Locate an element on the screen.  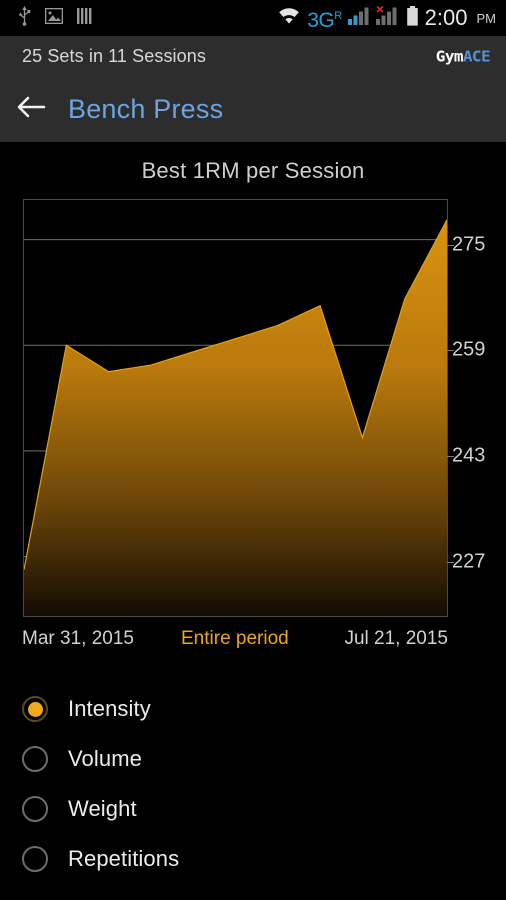
gymace-logo: GymACE is located at coordinates (471, 56).